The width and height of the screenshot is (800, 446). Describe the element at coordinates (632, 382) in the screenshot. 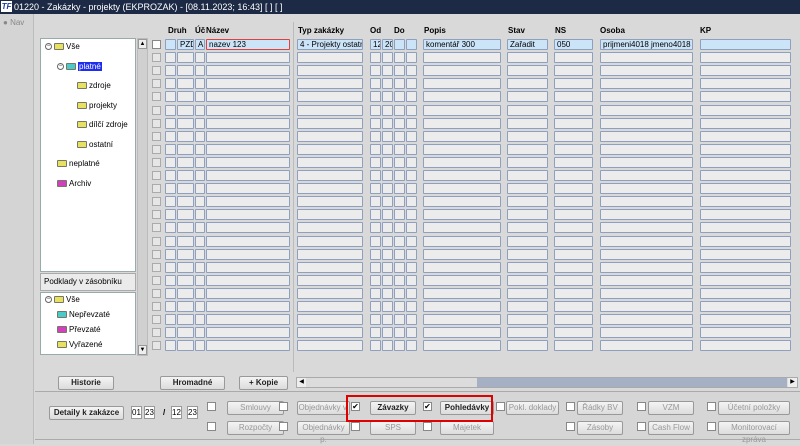

I see `scrollbar-thumb` at that location.